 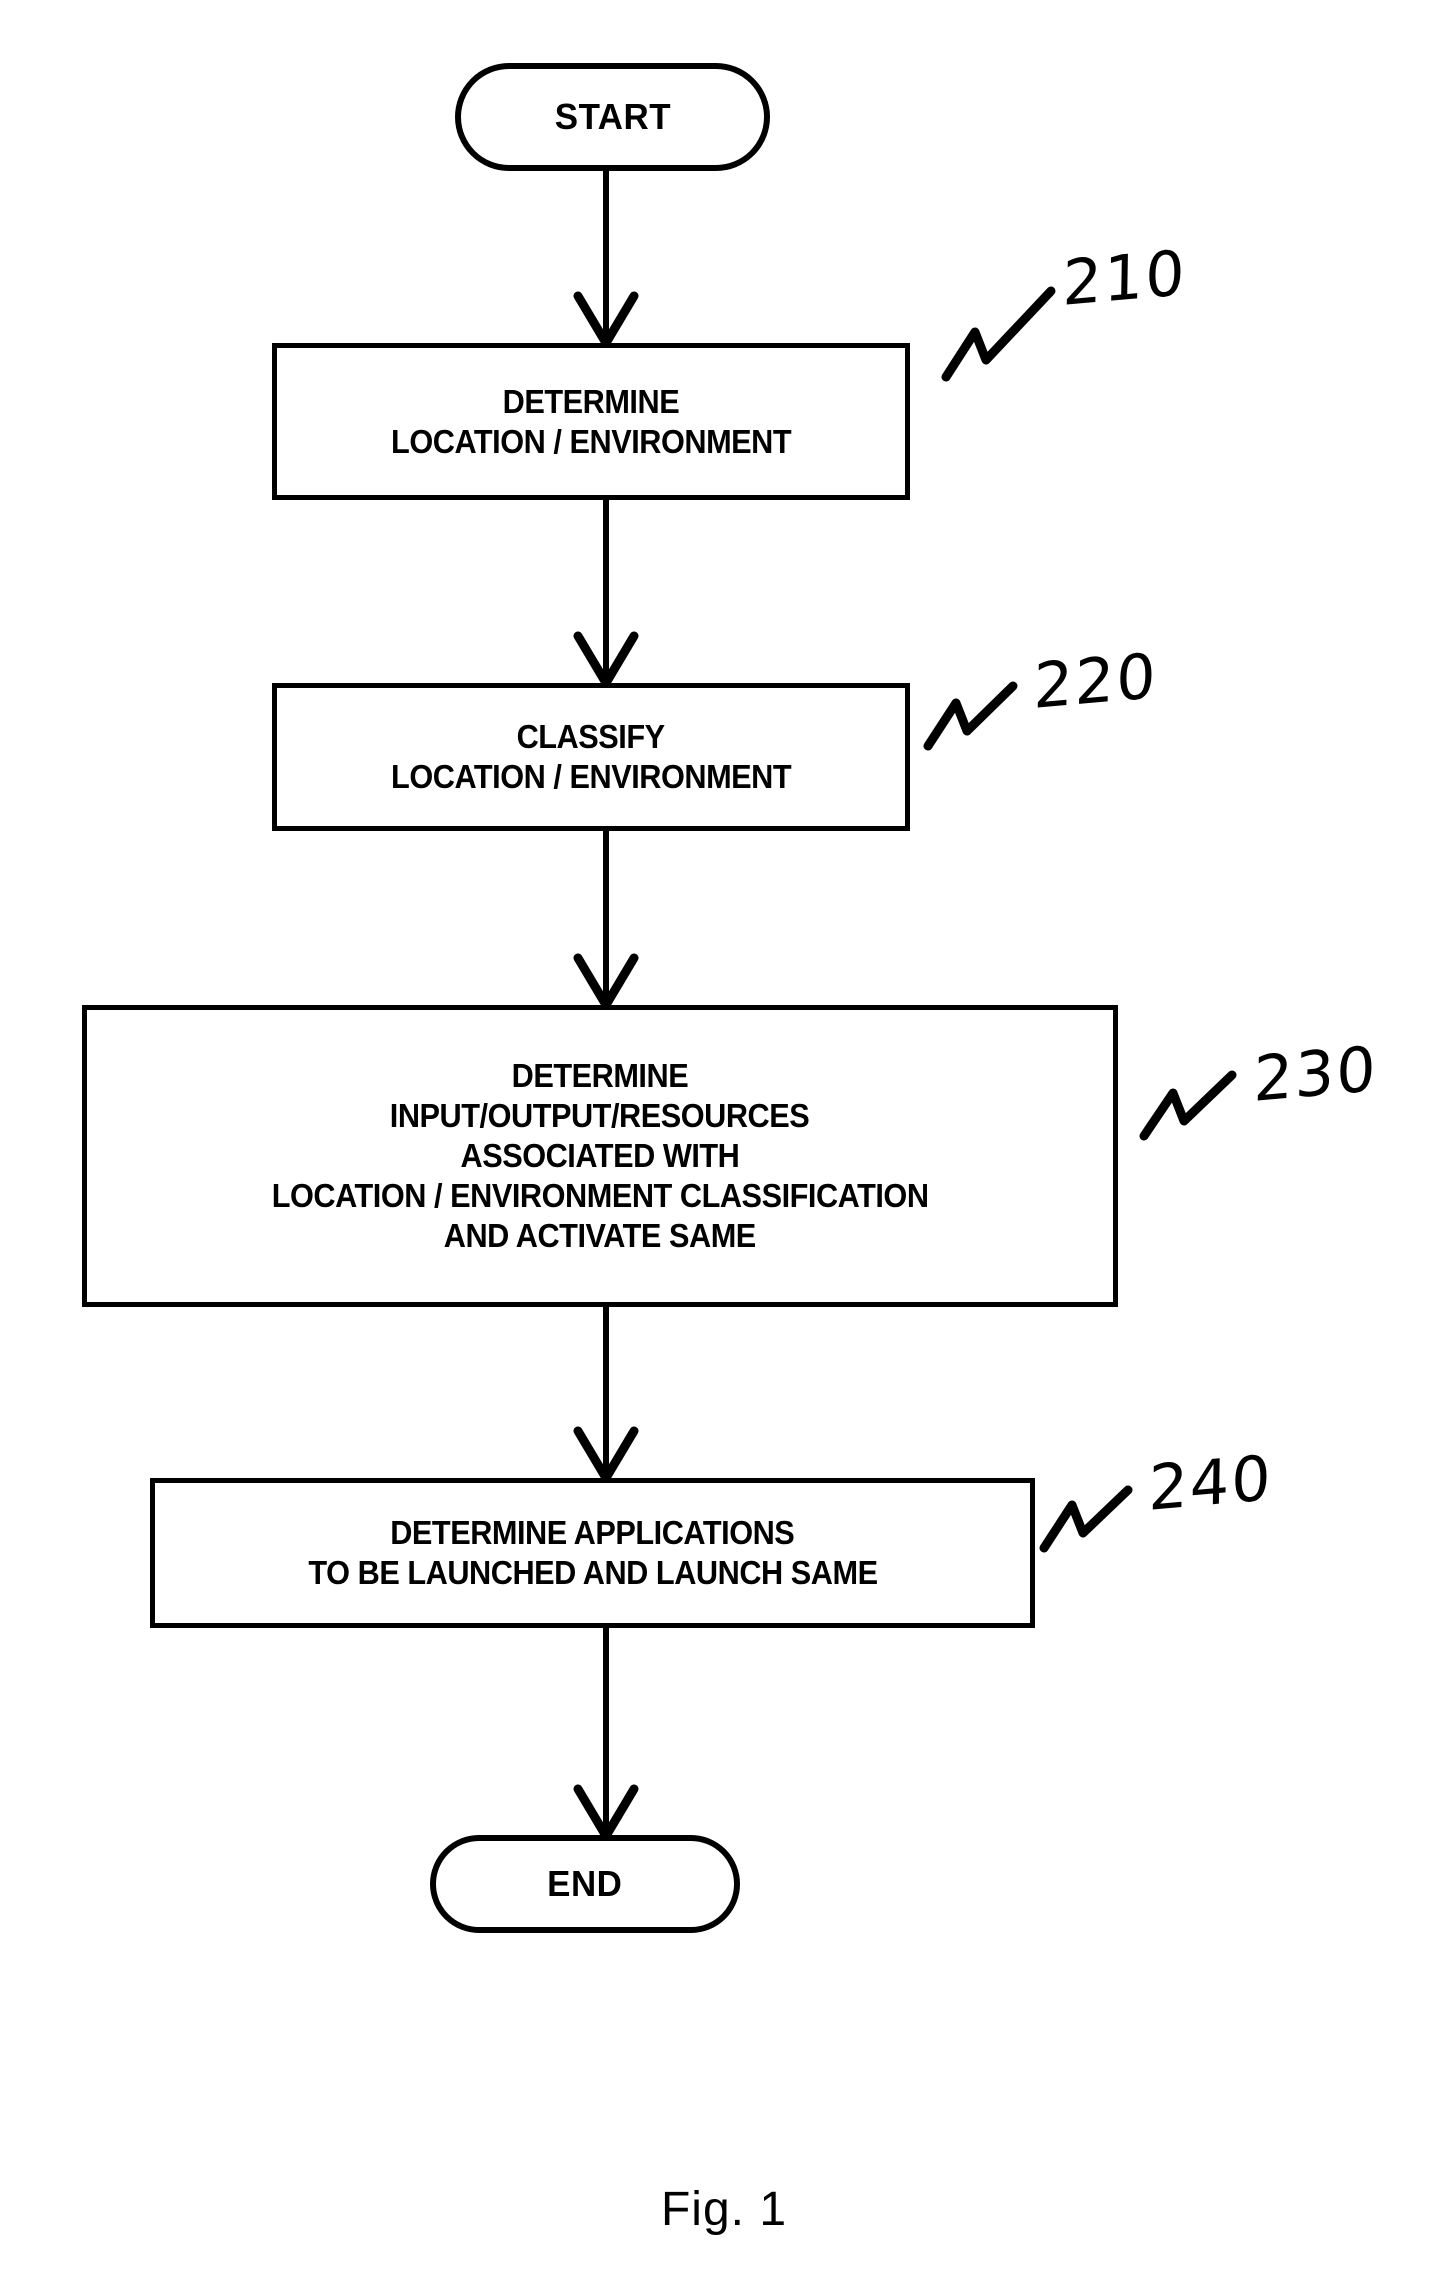 What do you see at coordinates (724, 2209) in the screenshot?
I see `figure-caption: Fig. 1` at bounding box center [724, 2209].